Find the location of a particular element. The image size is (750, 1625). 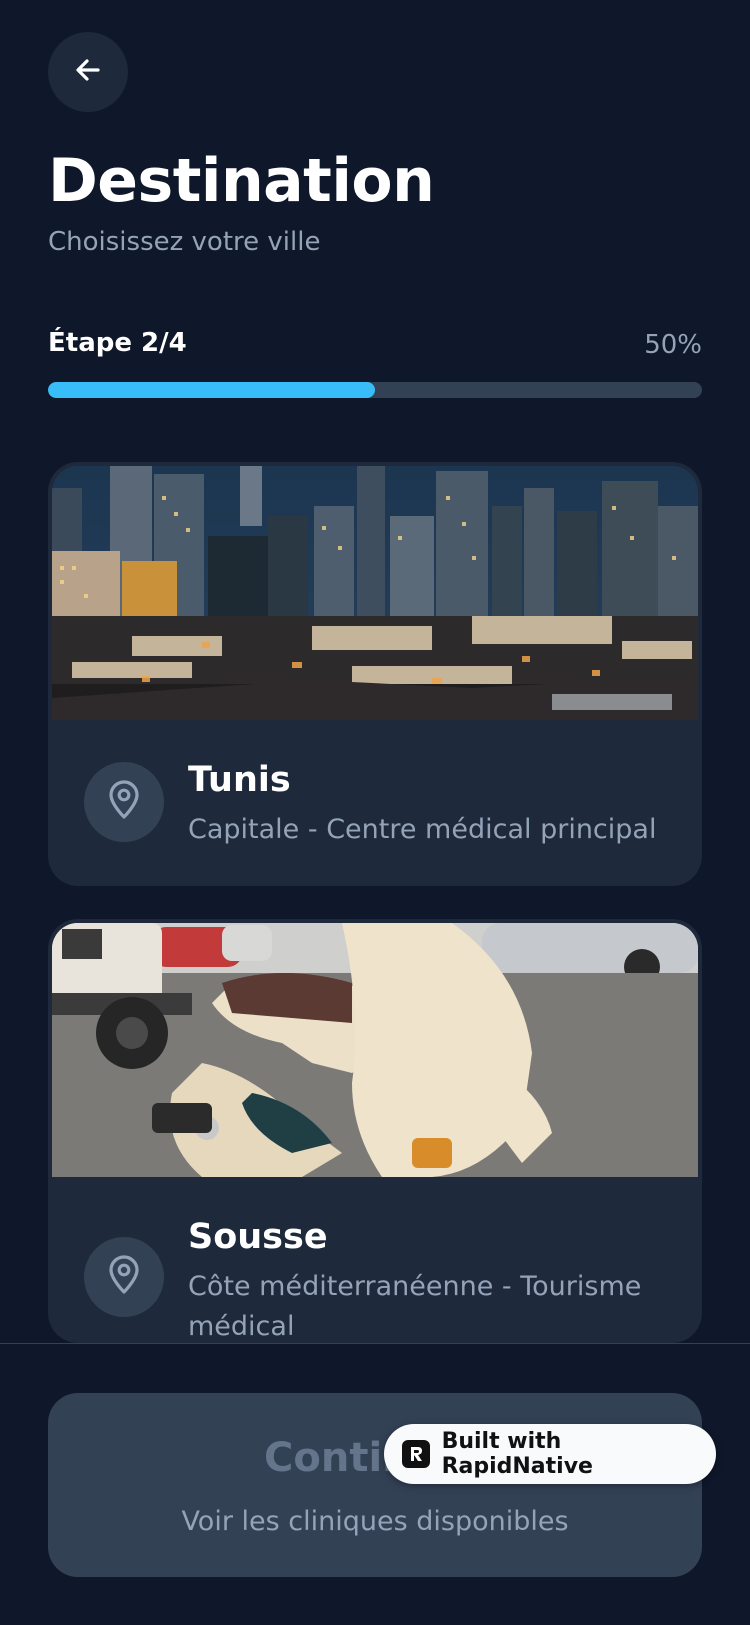

built-with-badge: Built with RapidNative is located at coordinates (550, 1454).